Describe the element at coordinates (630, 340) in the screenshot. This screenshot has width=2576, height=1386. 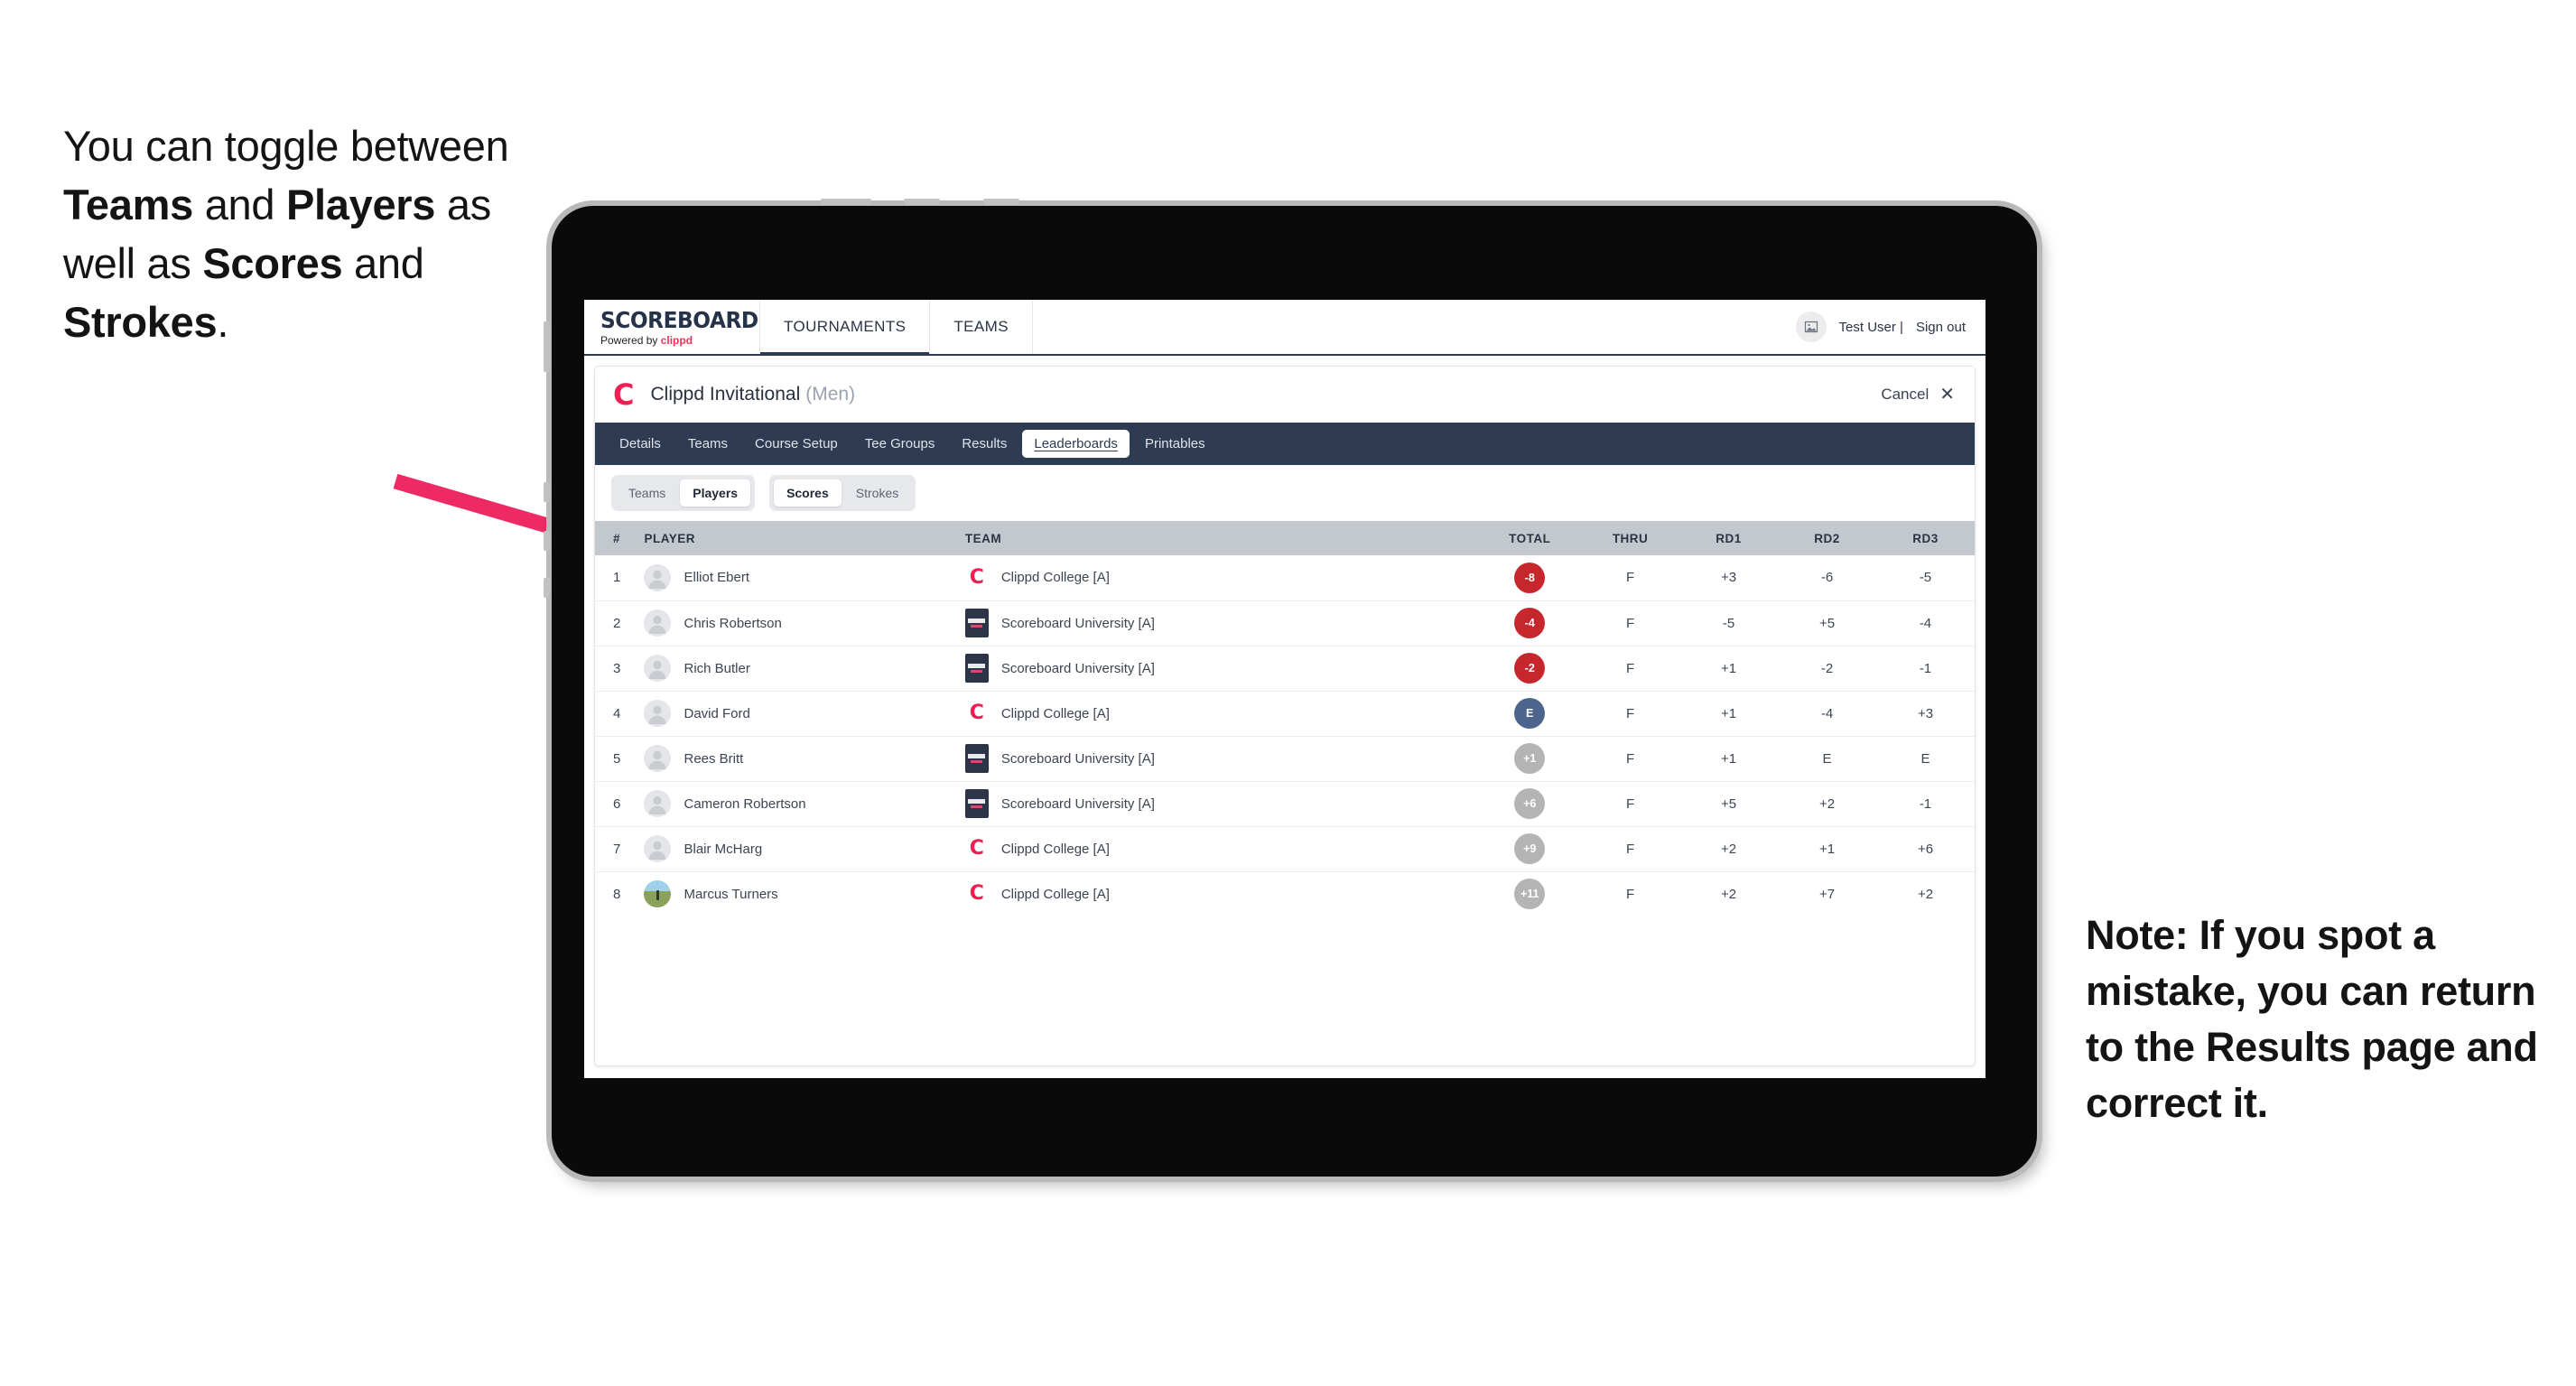
I see `brand-powered-prefix: Powered by` at that location.